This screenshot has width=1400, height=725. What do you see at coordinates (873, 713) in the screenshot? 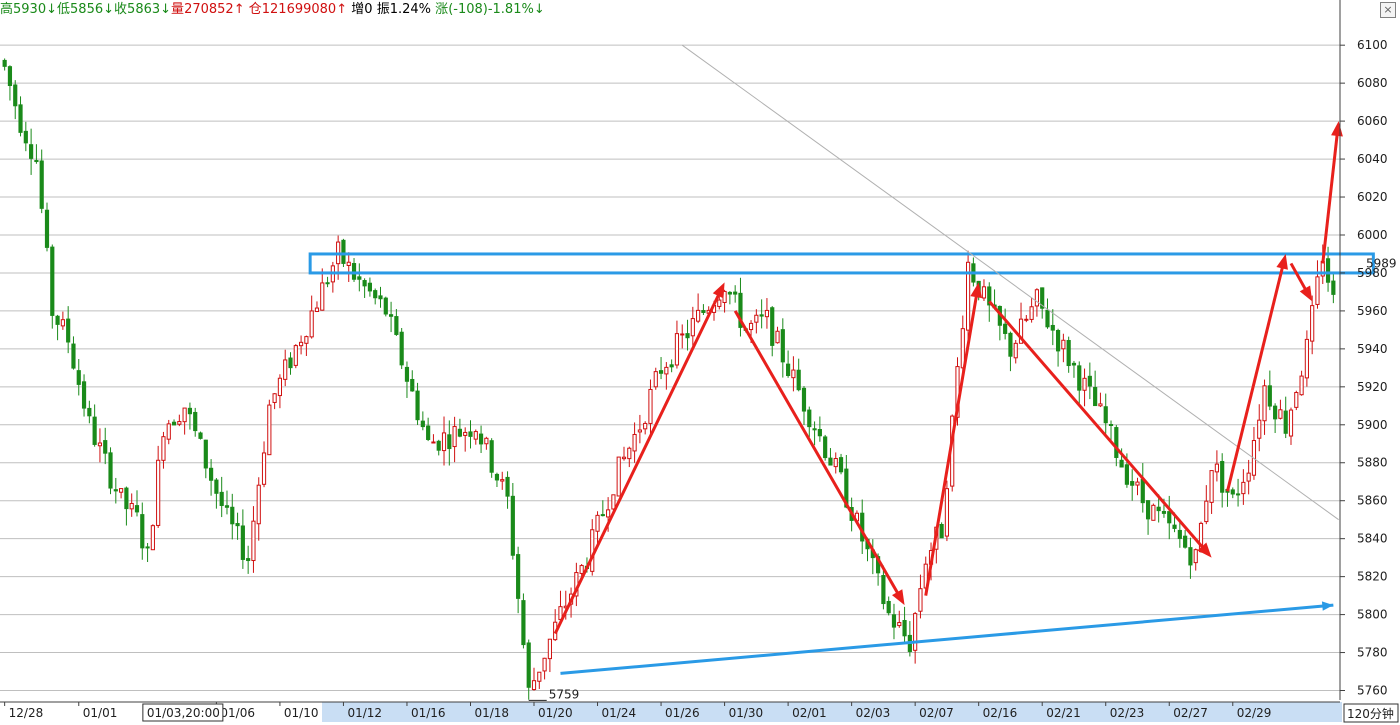
I see `x-tick-label: 02/03` at bounding box center [873, 713].